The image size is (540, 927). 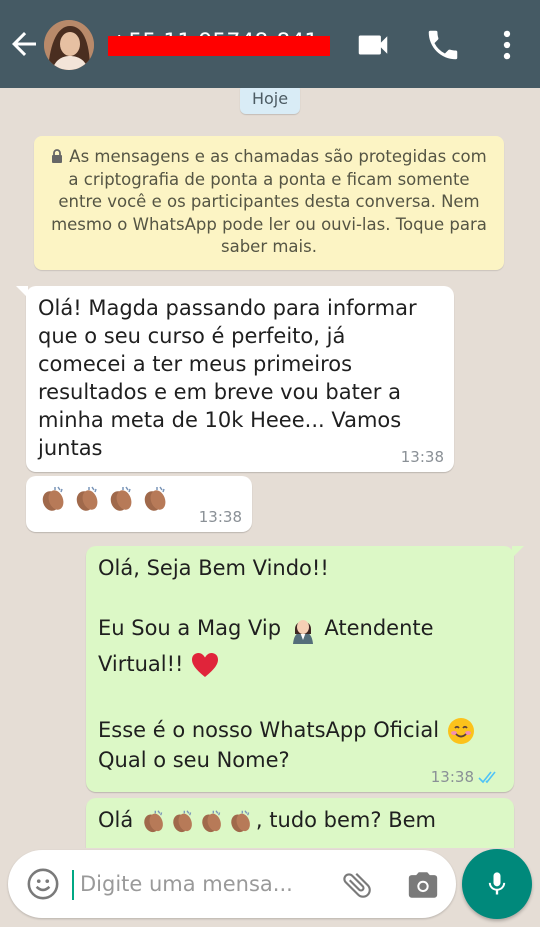 What do you see at coordinates (195, 364) in the screenshot?
I see `message-line: comecei a ter meus primeiros` at bounding box center [195, 364].